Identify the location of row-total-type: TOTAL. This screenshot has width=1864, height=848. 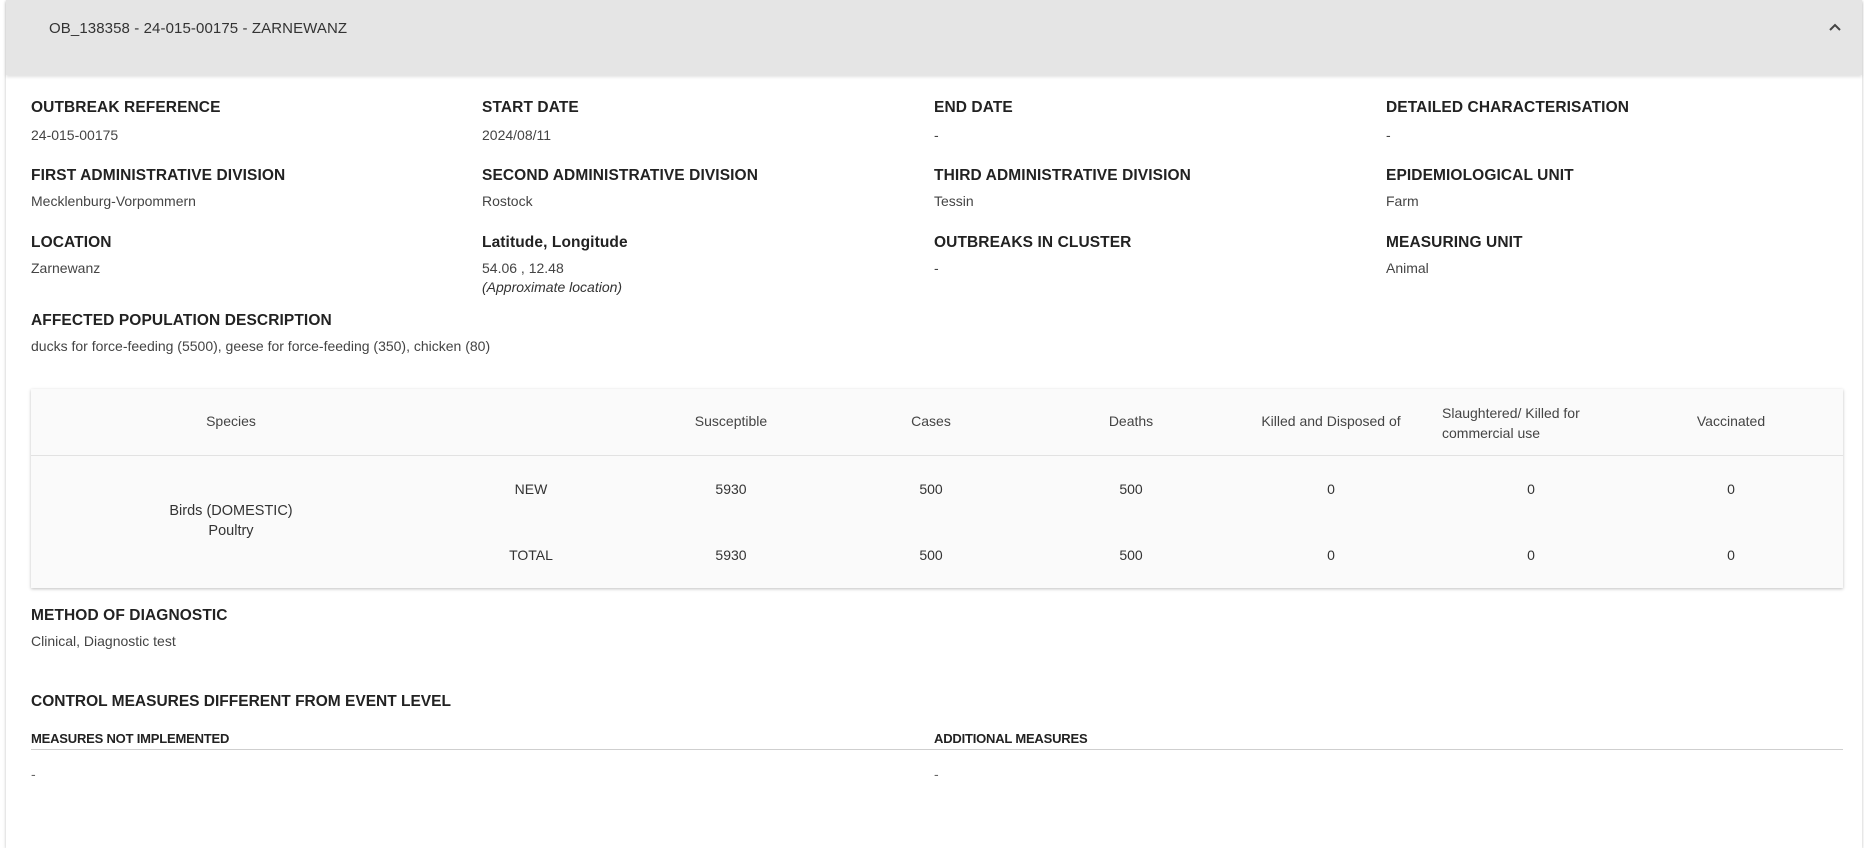
(531, 555).